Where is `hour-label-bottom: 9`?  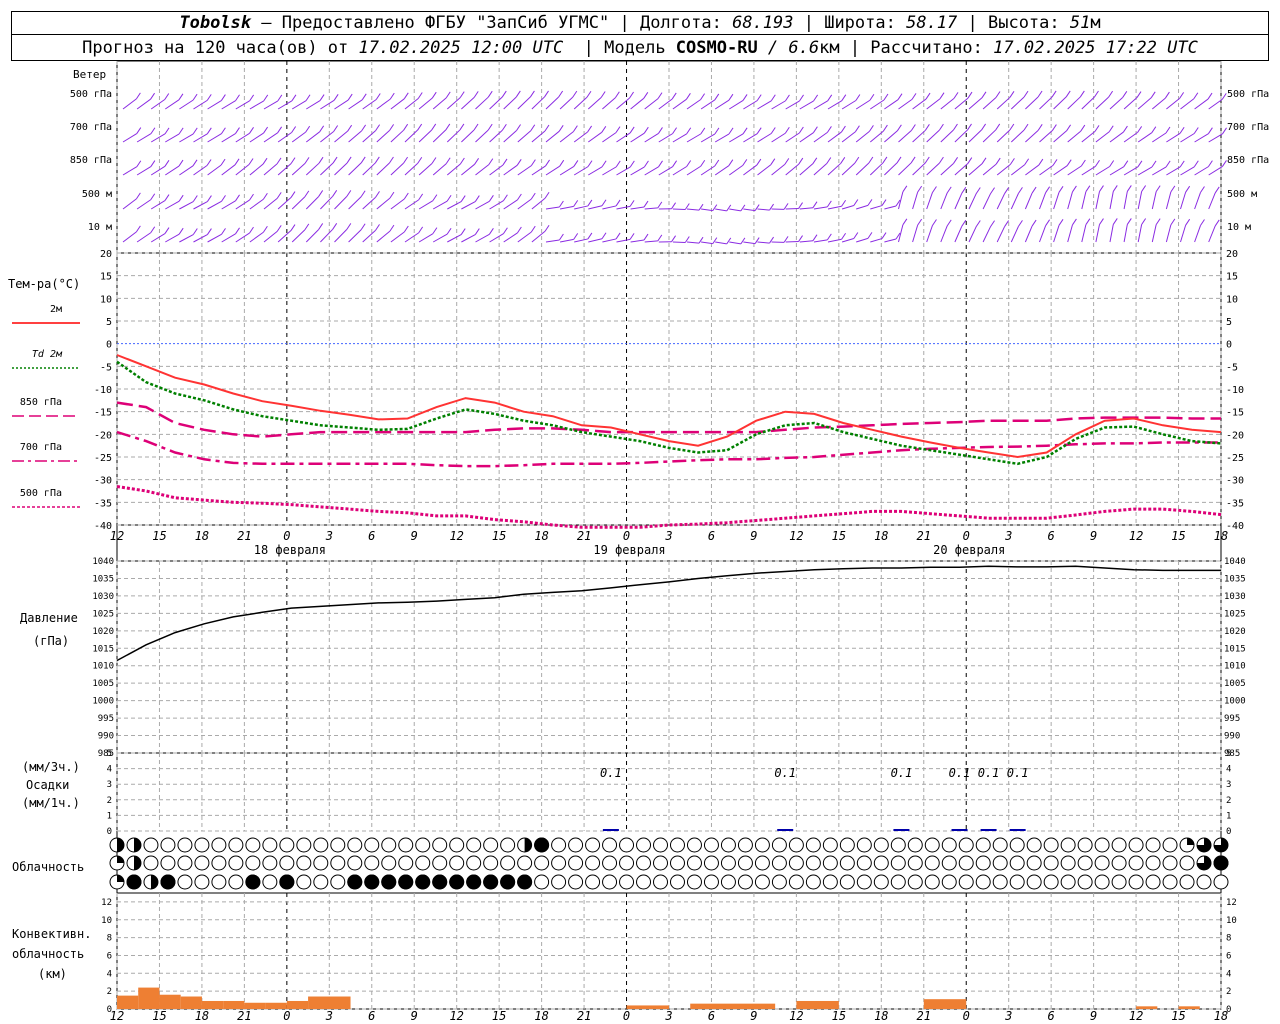
hour-label-bottom: 9 is located at coordinates (753, 1016).